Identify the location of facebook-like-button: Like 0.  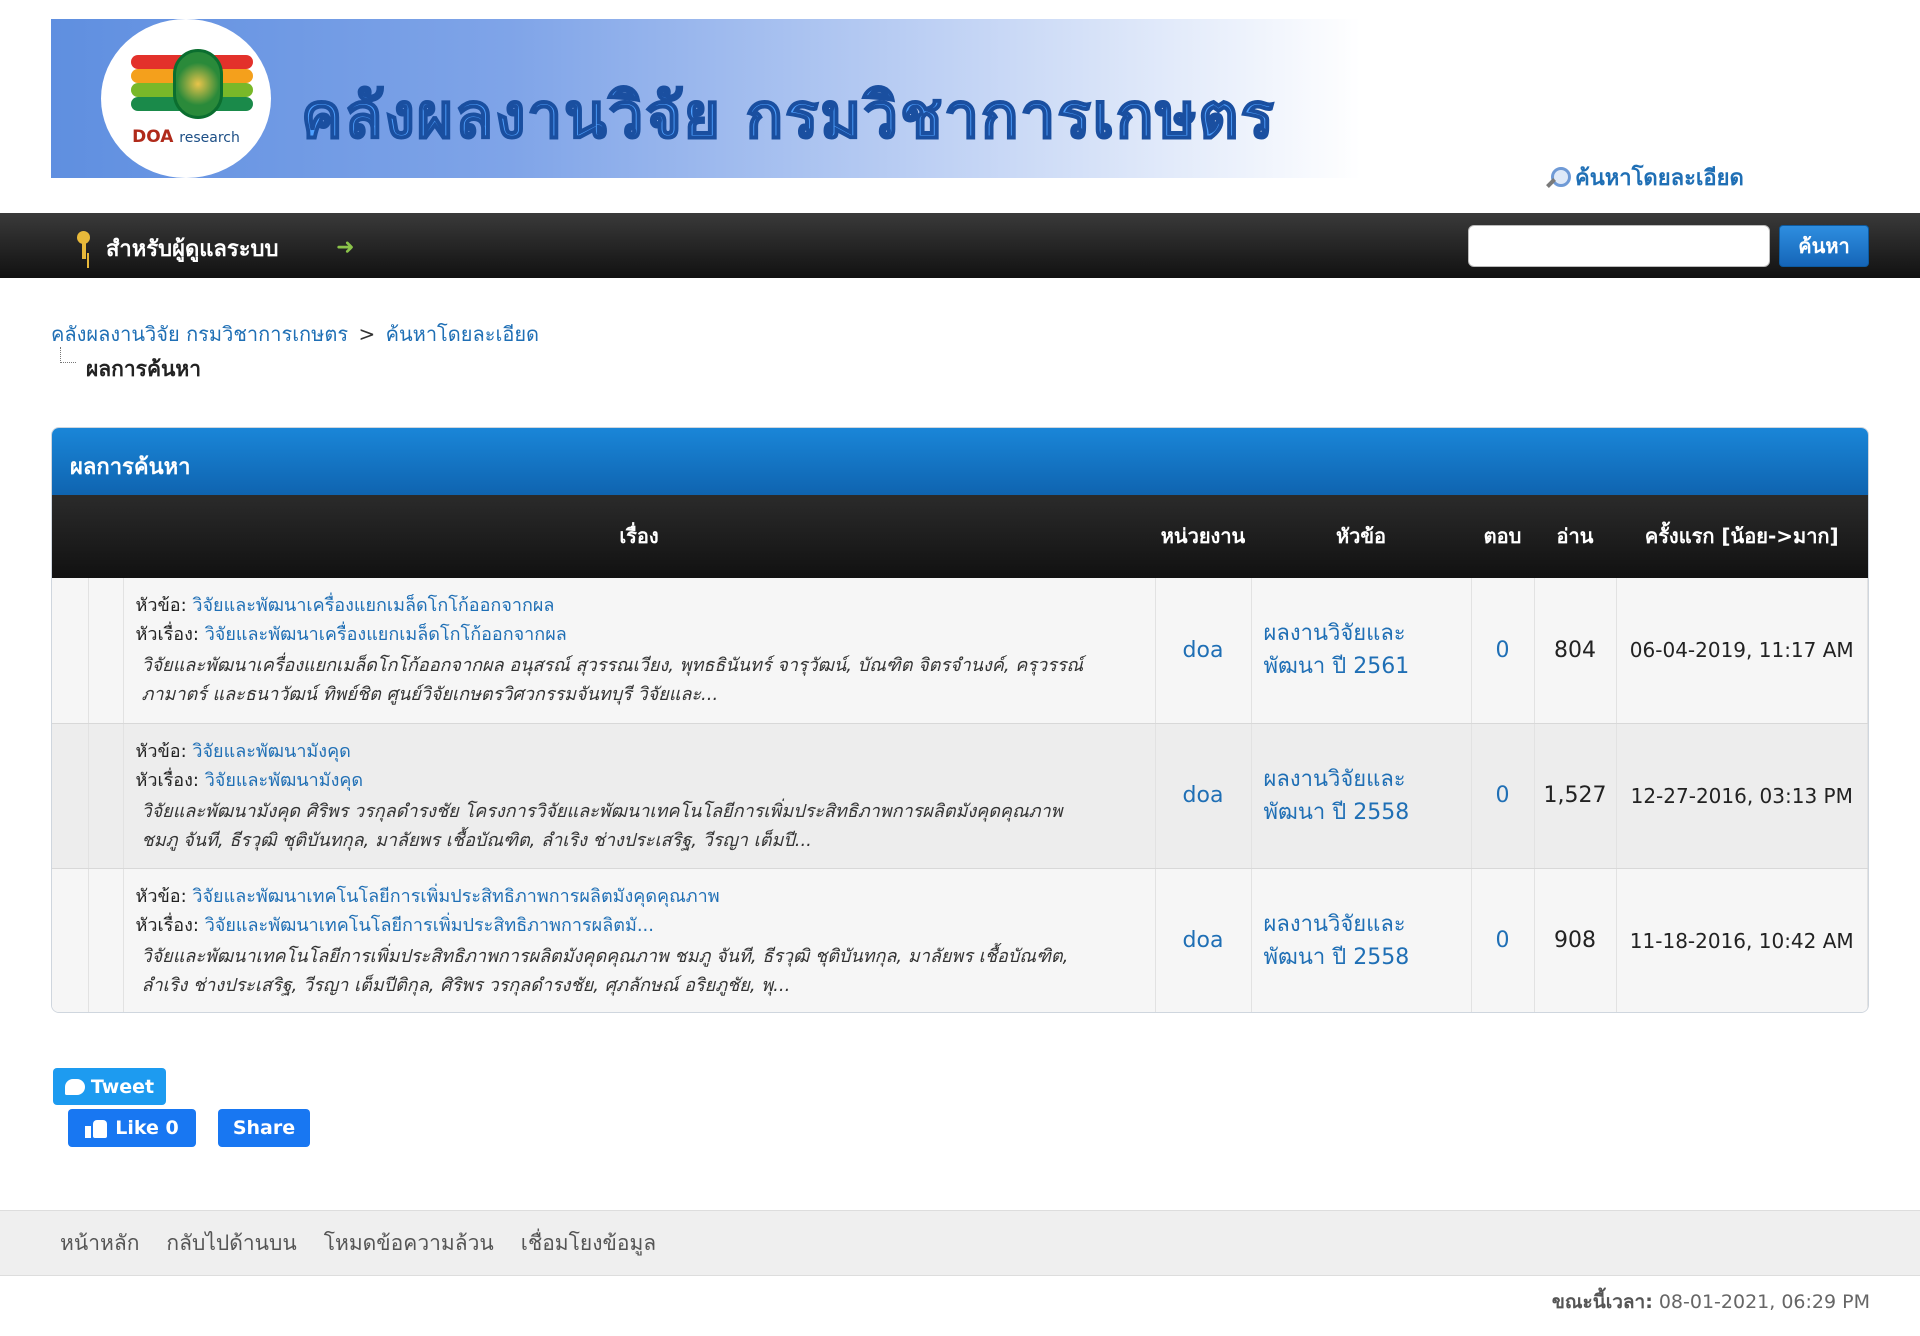
(132, 1128).